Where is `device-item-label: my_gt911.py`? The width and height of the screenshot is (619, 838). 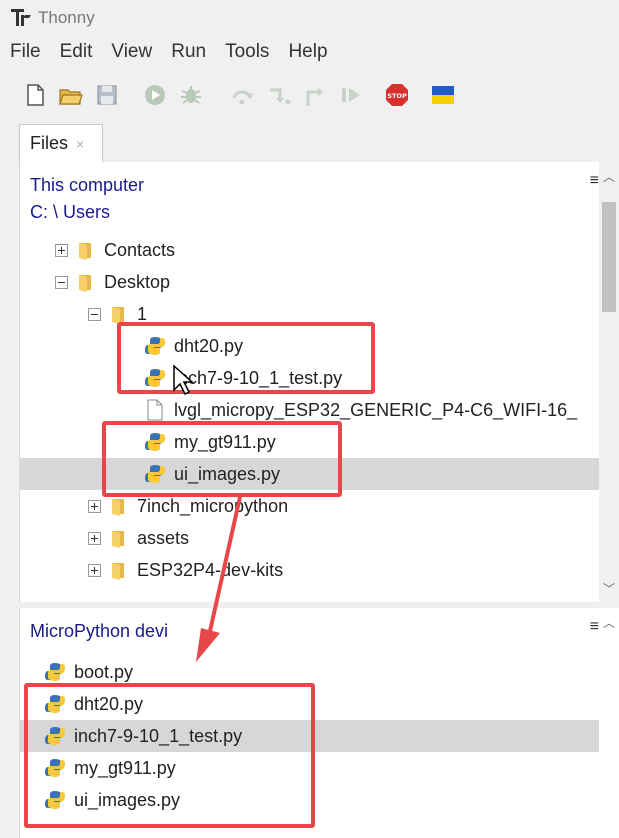
device-item-label: my_gt911.py is located at coordinates (125, 767).